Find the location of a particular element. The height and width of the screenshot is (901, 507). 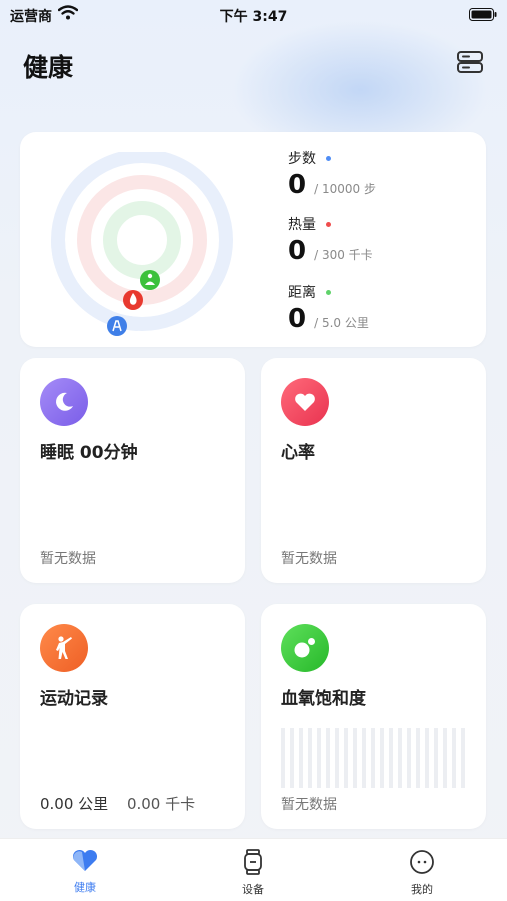

calories-label: 热量 is located at coordinates (302, 225).